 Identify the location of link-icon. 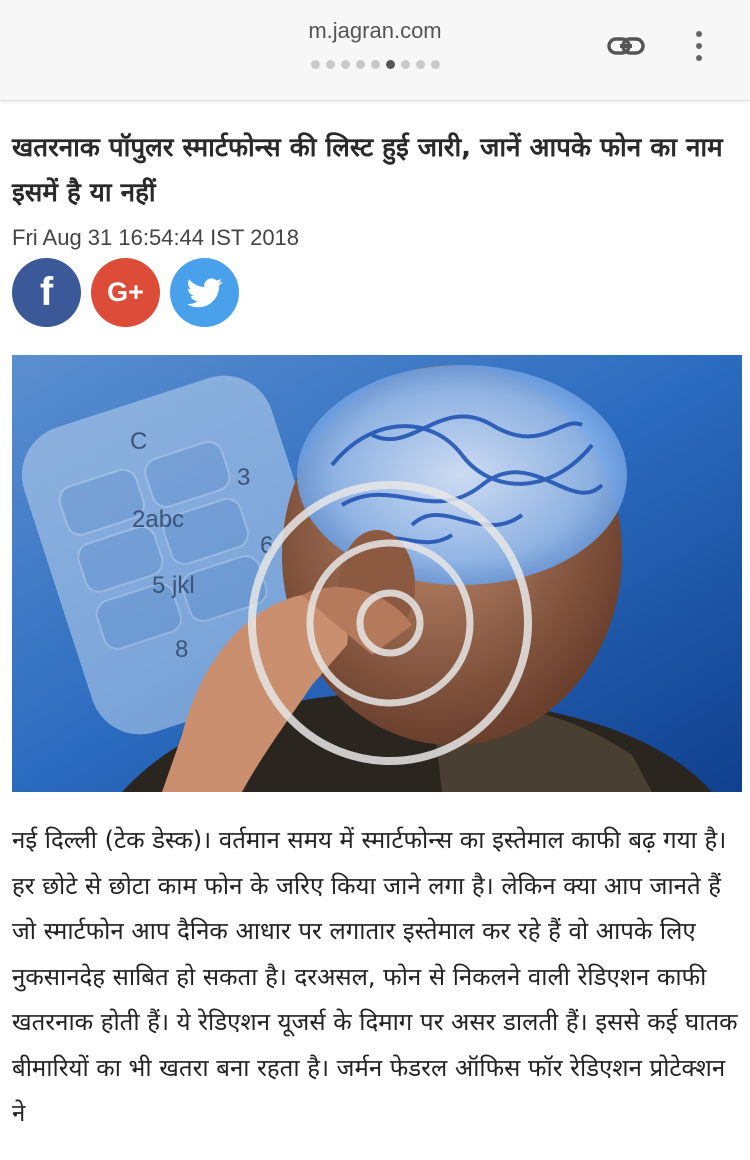
(626, 46).